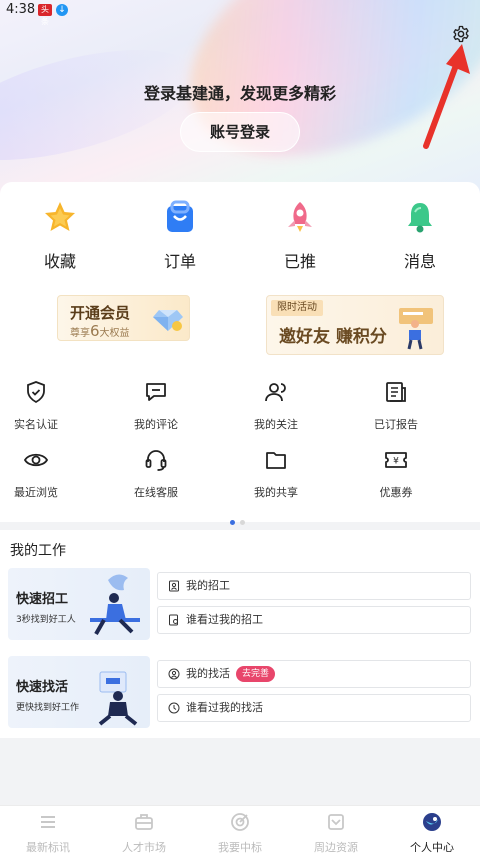  What do you see at coordinates (276, 424) in the screenshot?
I see `grid-label: 我的关注` at bounding box center [276, 424].